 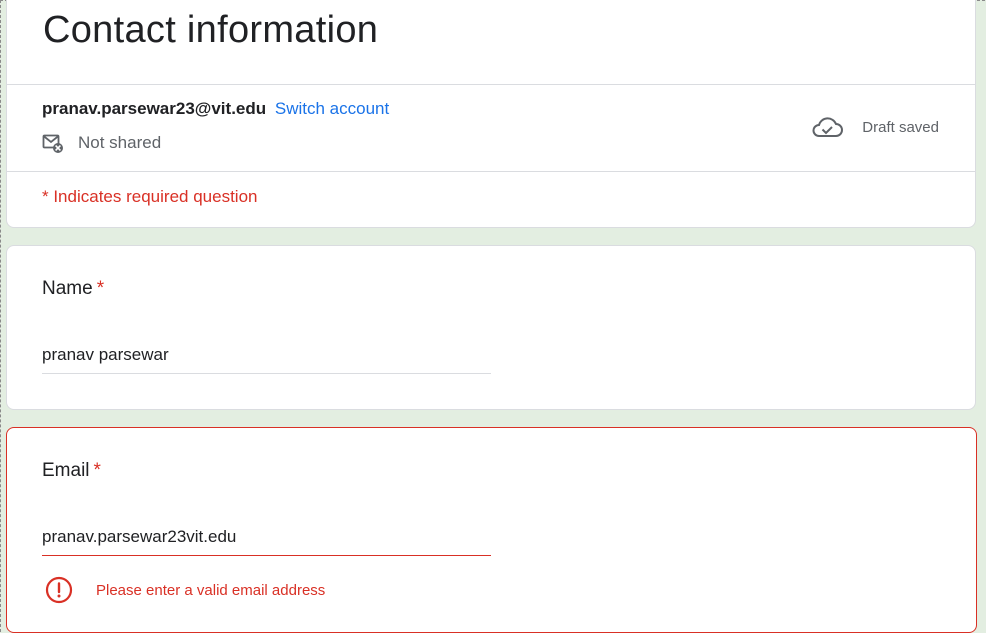 I want to click on question-title: Email, so click(x=66, y=470).